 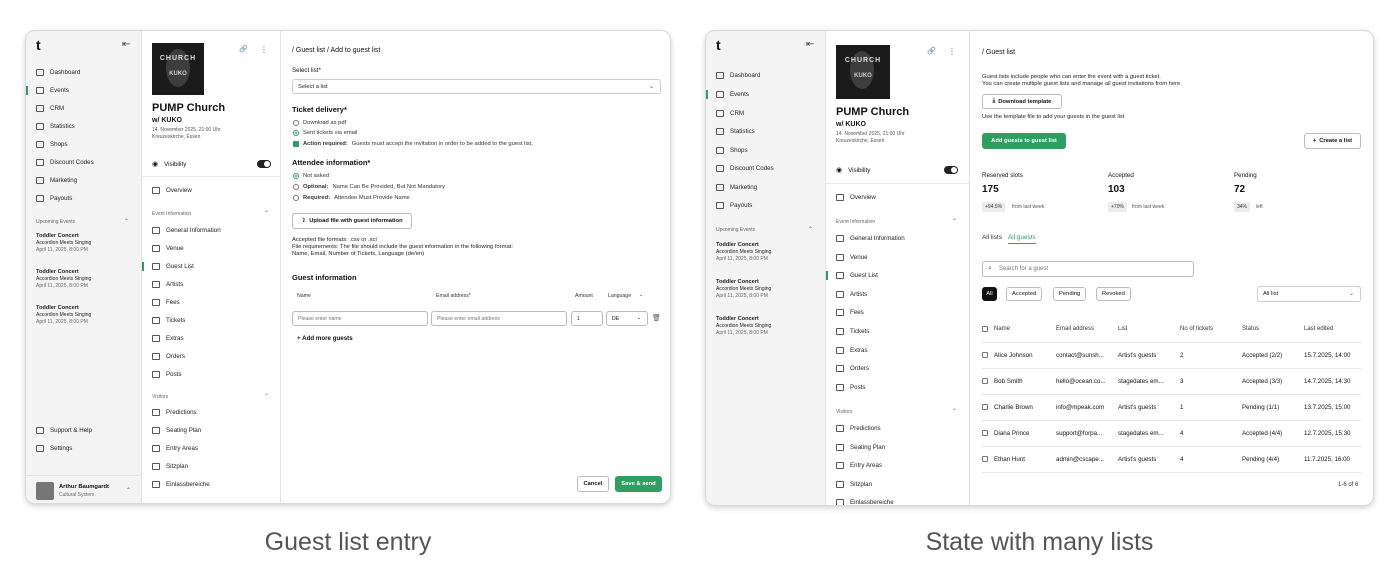 I want to click on language-select: DE ⌄, so click(x=627, y=318).